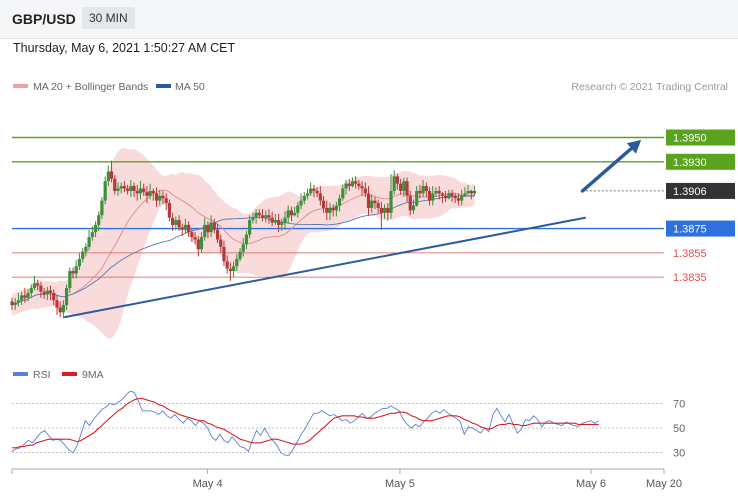 This screenshot has height=500, width=738. Describe the element at coordinates (664, 484) in the screenshot. I see `x-tick-label: May 20` at that location.